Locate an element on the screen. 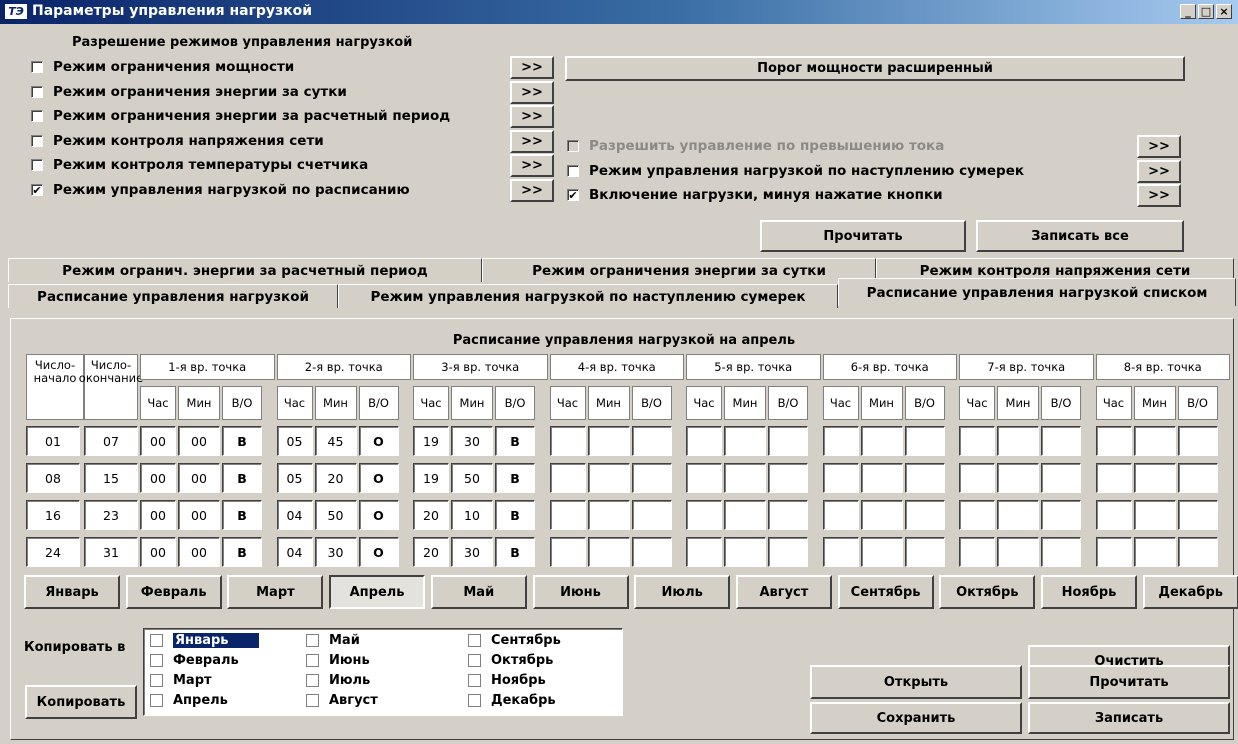 Image resolution: width=1238 pixels, height=744 pixels. month-button: Ноябрь is located at coordinates (1089, 592).